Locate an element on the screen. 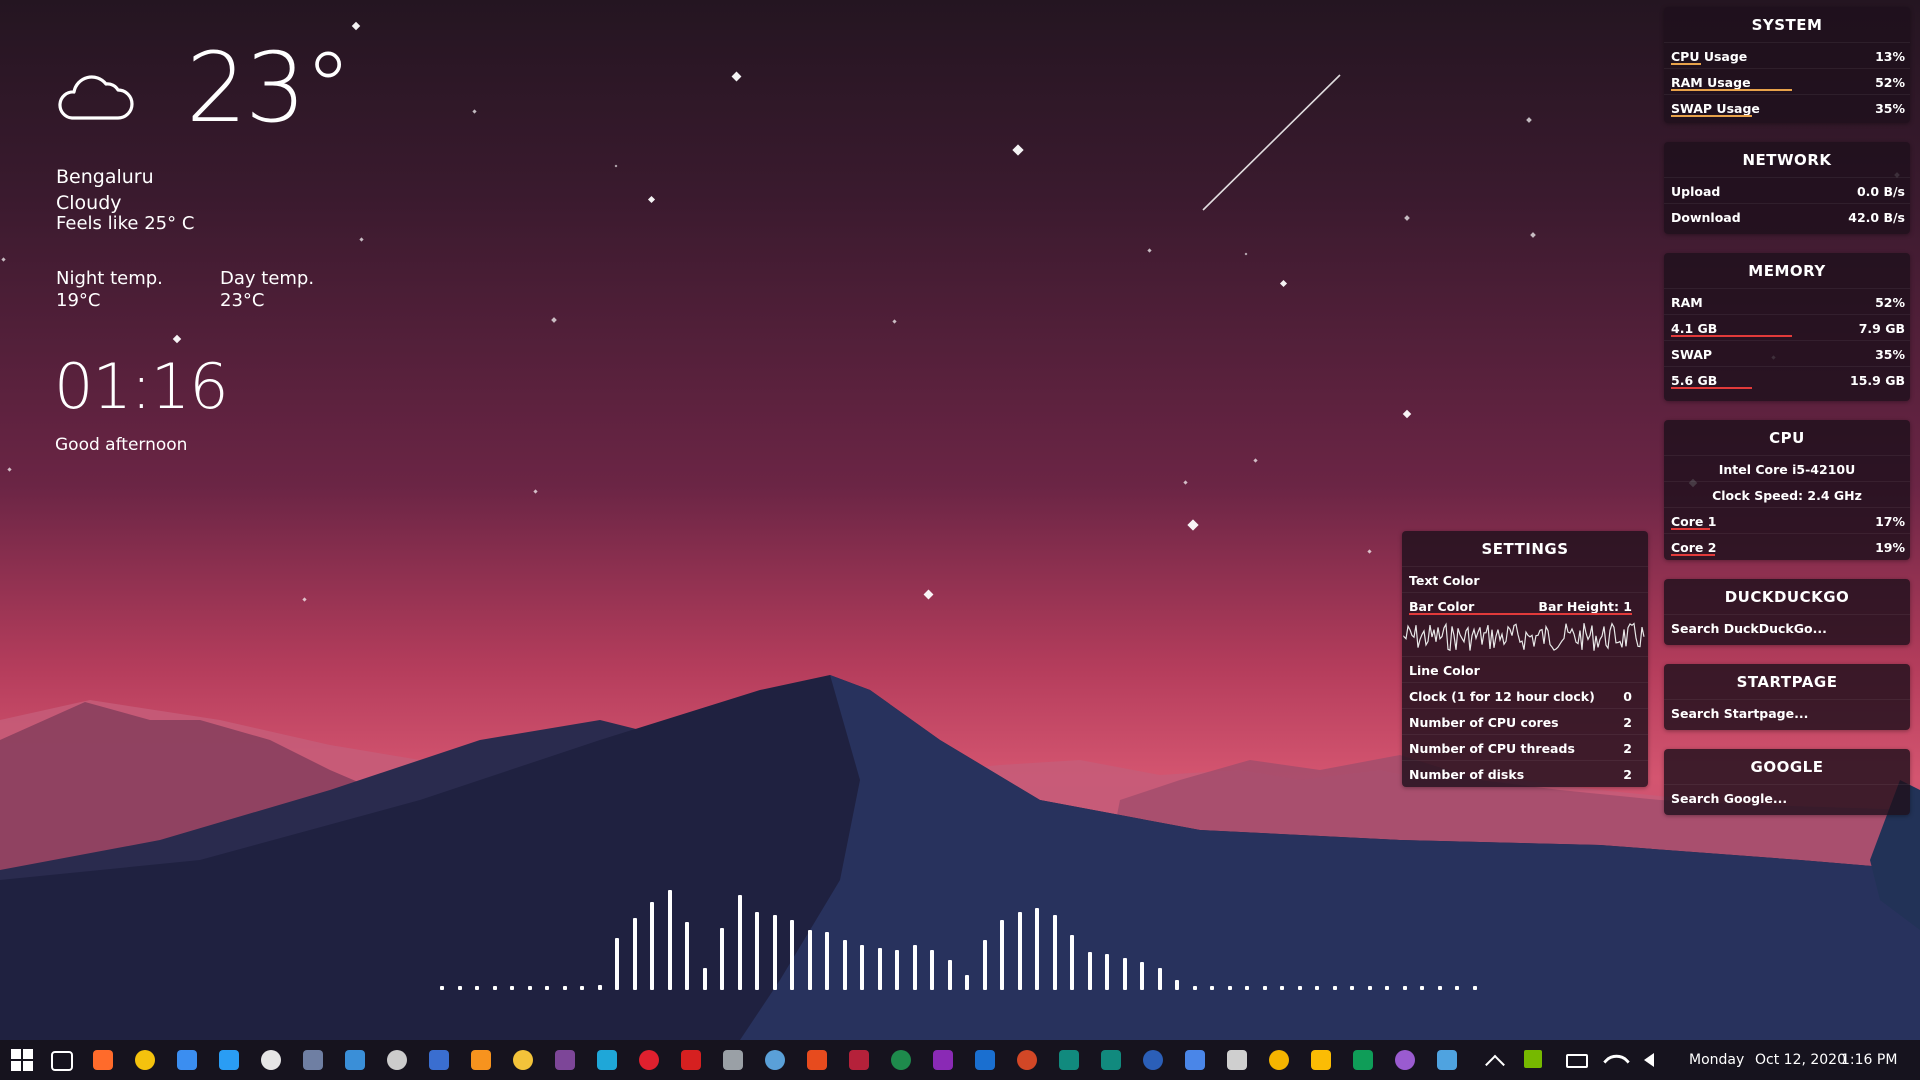  taskbar-day: Monday is located at coordinates (1716, 1060).